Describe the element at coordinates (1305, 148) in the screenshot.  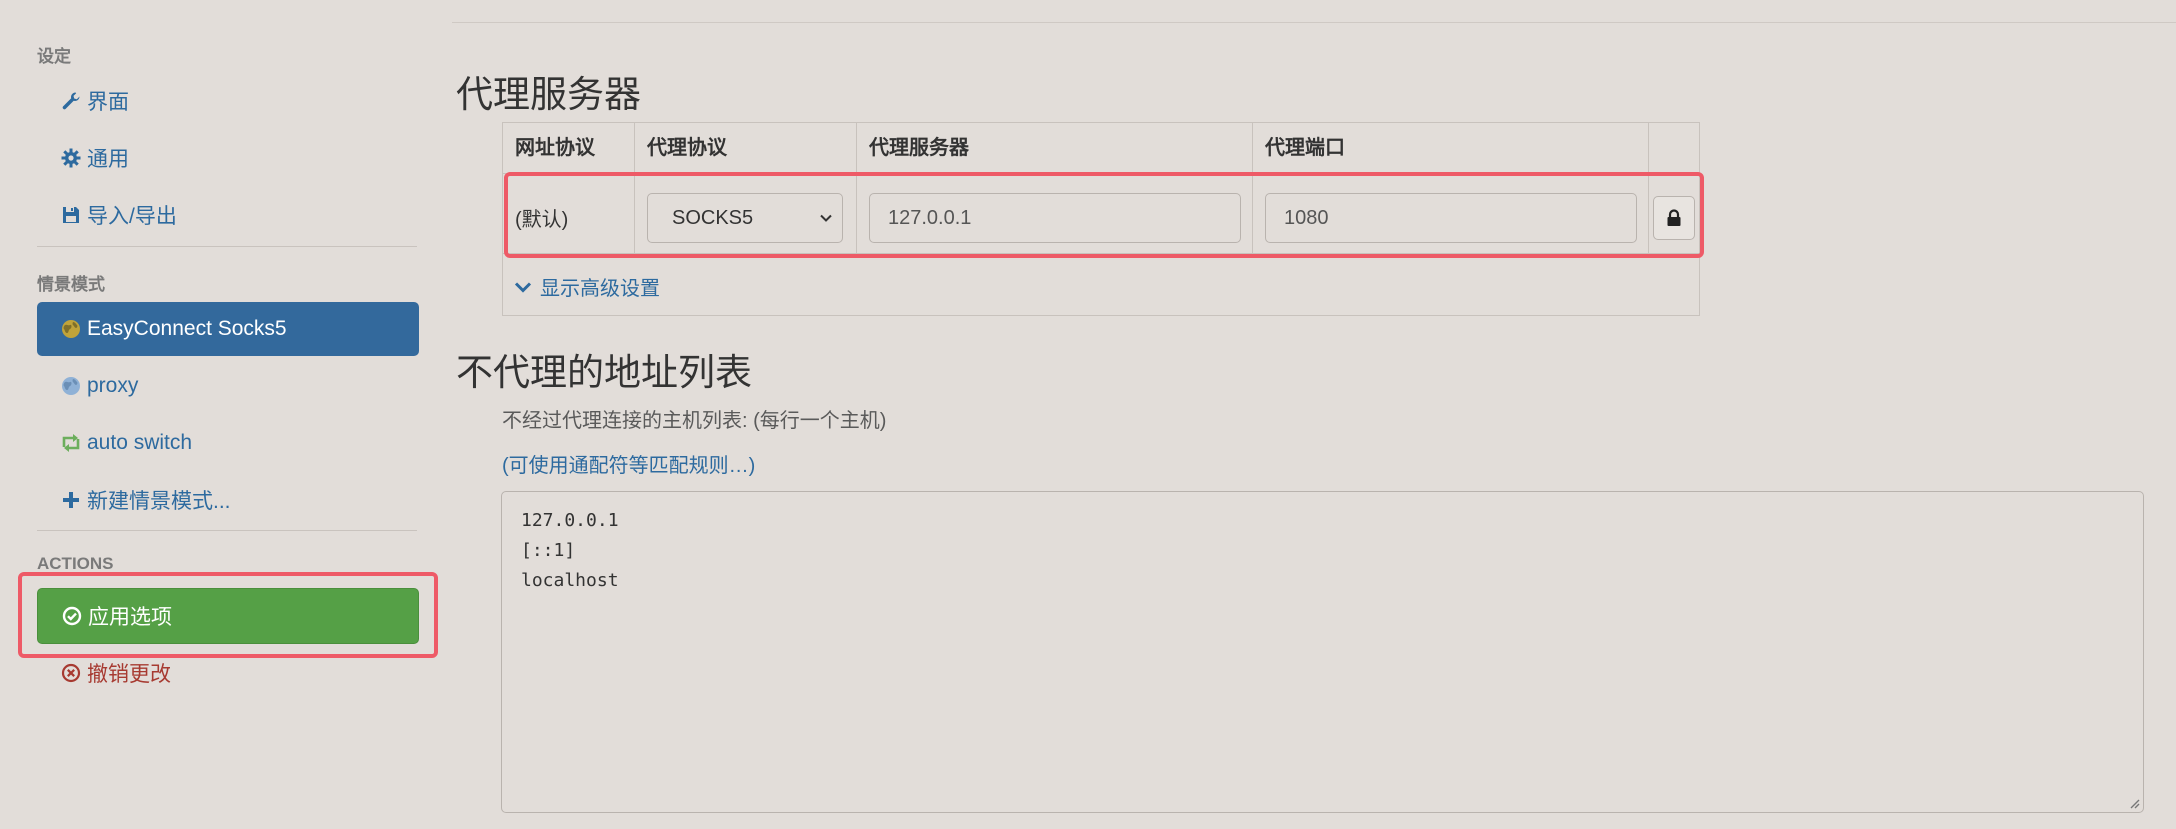
I see `column-header-port: 代理端口` at that location.